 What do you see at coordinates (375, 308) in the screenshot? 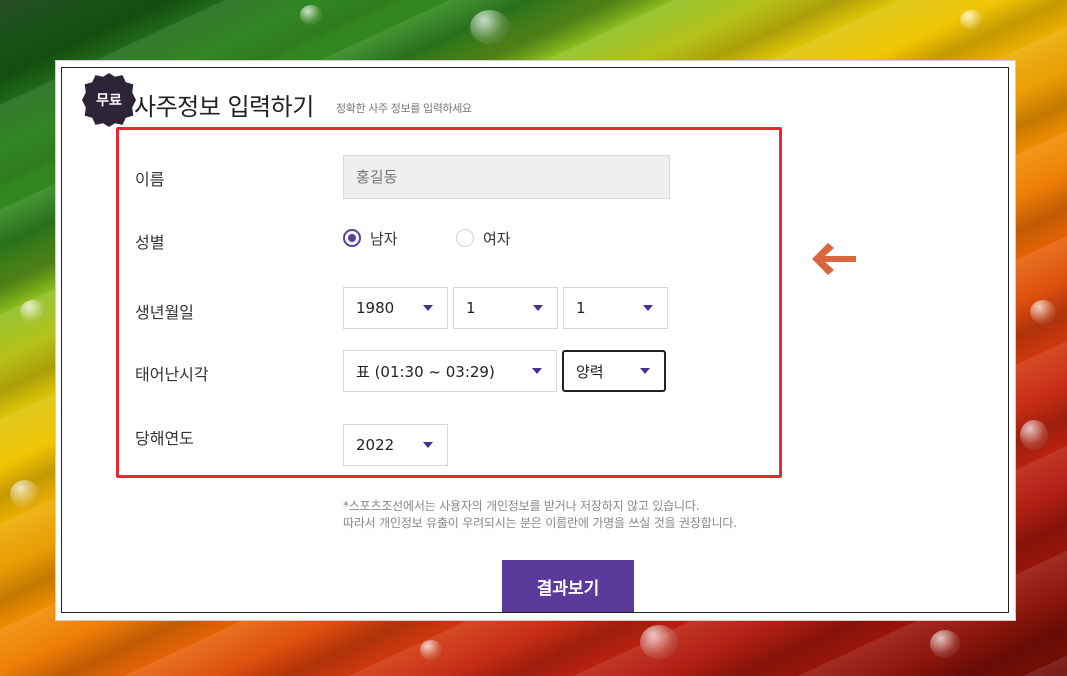
I see `birth-year-value: 1980` at bounding box center [375, 308].